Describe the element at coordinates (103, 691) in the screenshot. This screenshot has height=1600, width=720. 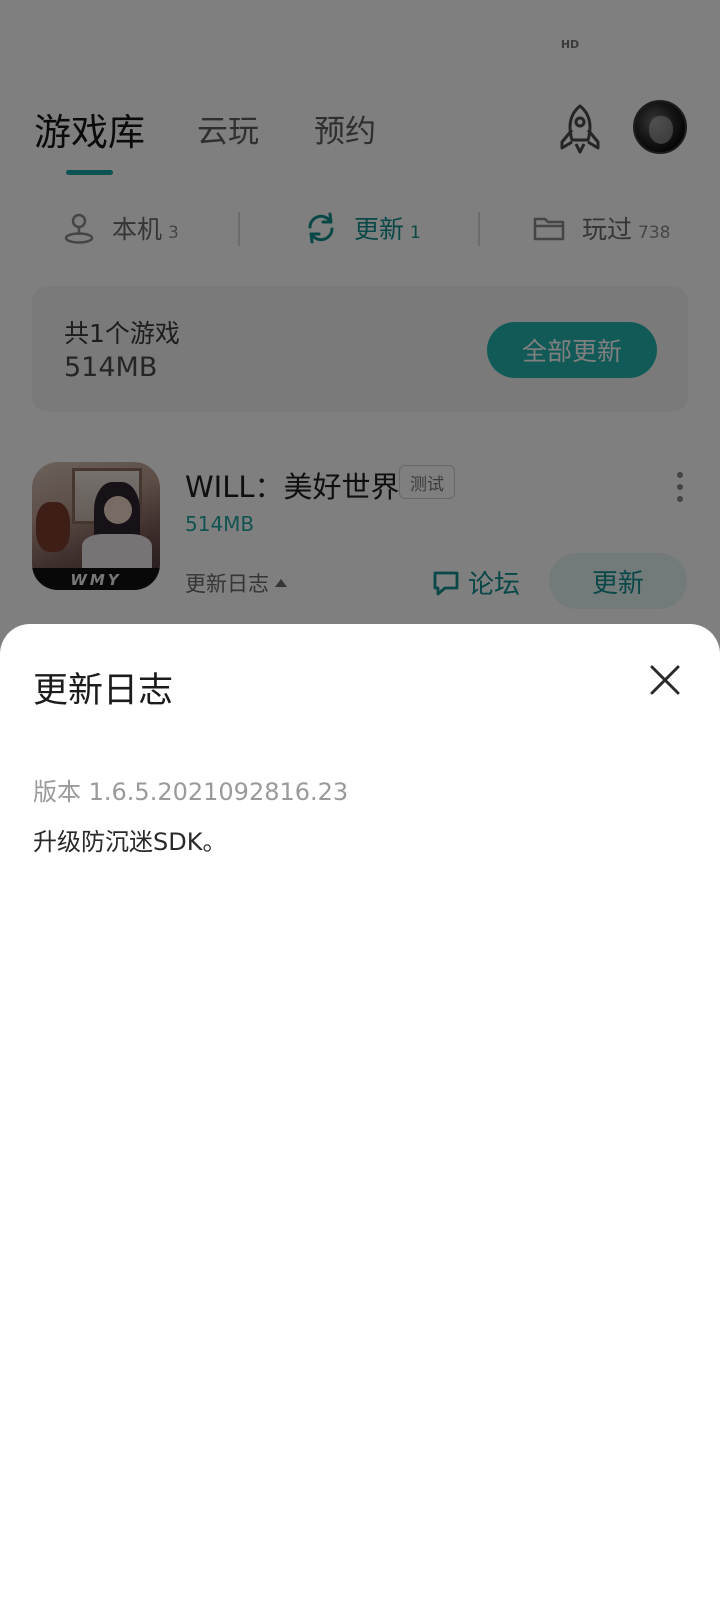
I see `sheet-title: 更新日志` at that location.